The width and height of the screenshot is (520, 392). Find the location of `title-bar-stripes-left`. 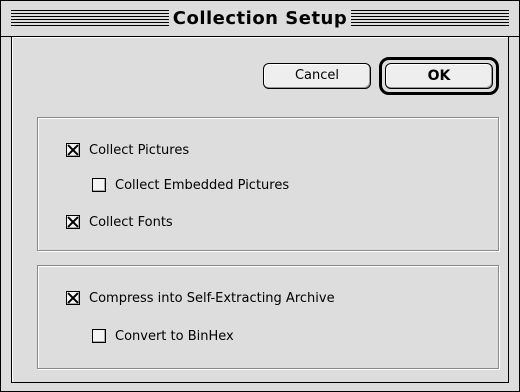

title-bar-stripes-left is located at coordinates (90, 19).